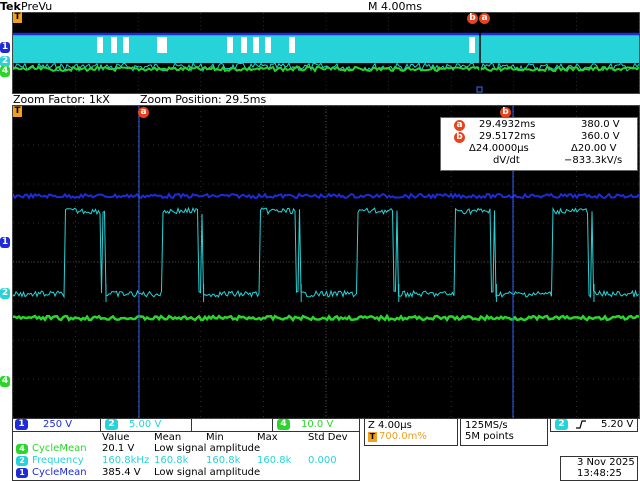  I want to click on meas-row-2-badge: 1, so click(22, 473).